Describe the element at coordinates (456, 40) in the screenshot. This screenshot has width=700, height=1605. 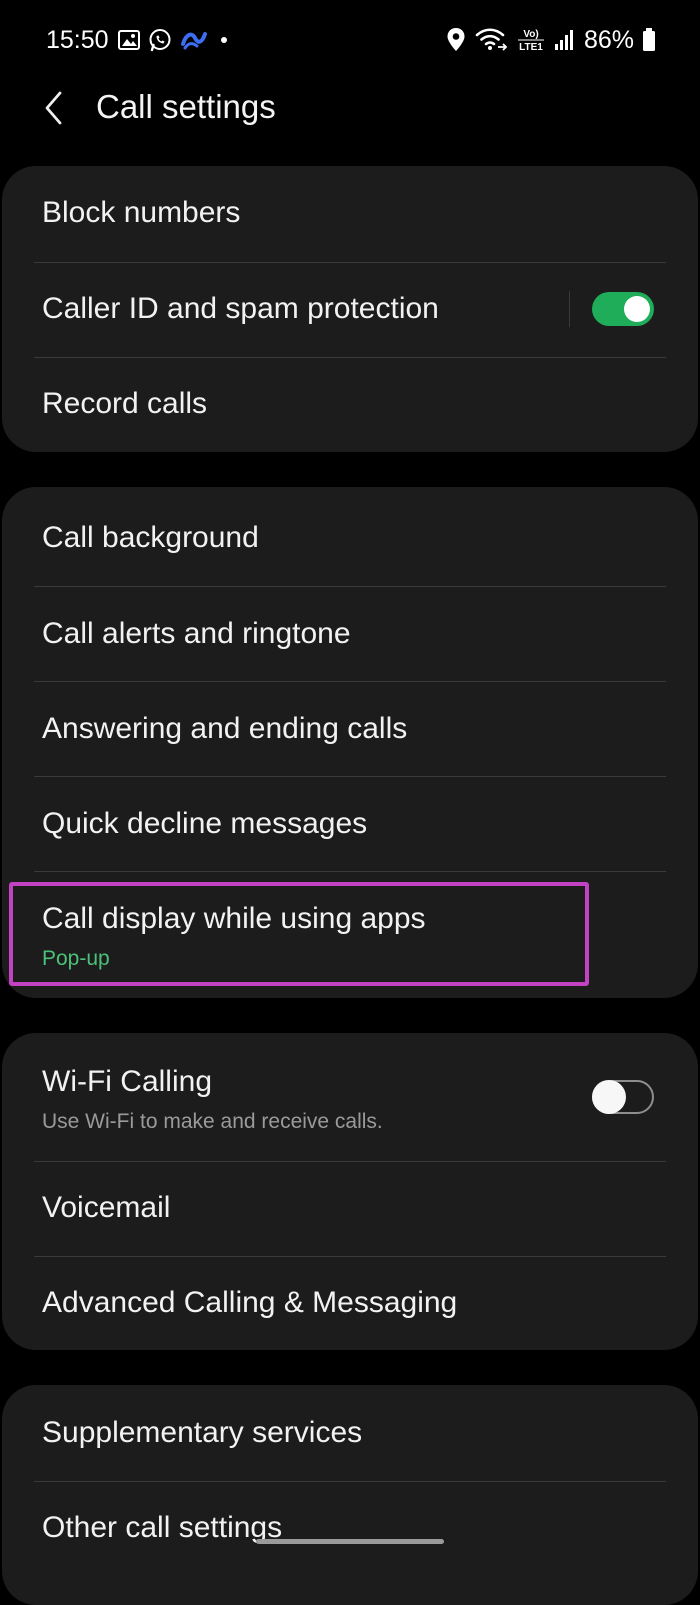
I see `location-icon` at that location.